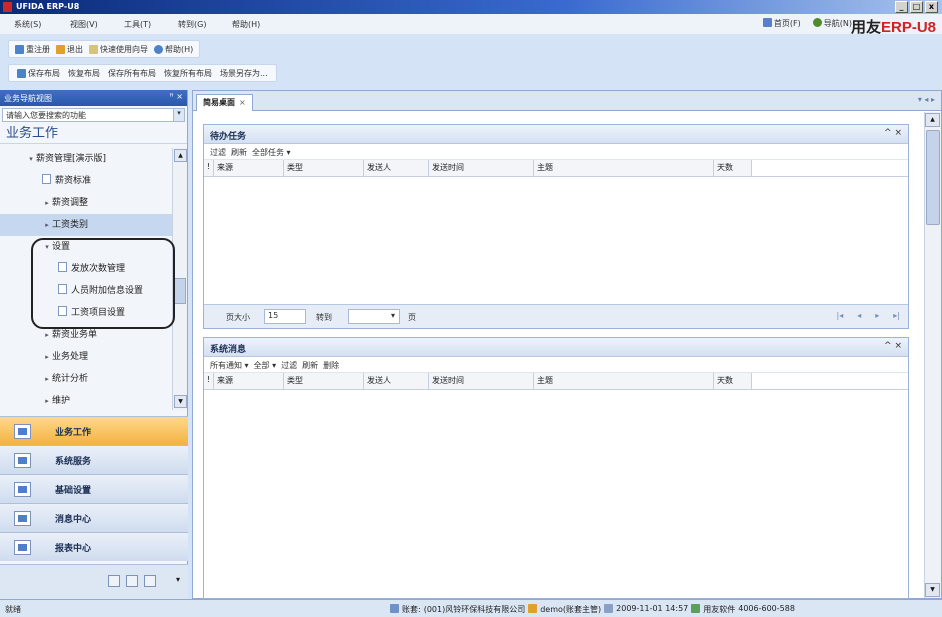  Describe the element at coordinates (84, 73) in the screenshot. I see `restore-layout-button: 恢复布局` at that location.